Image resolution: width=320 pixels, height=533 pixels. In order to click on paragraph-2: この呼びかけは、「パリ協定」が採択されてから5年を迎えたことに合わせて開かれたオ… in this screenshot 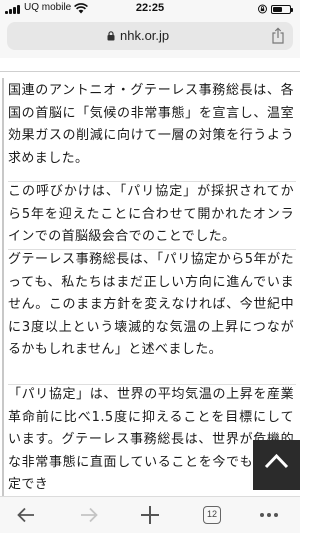, I will do `click(151, 214)`.